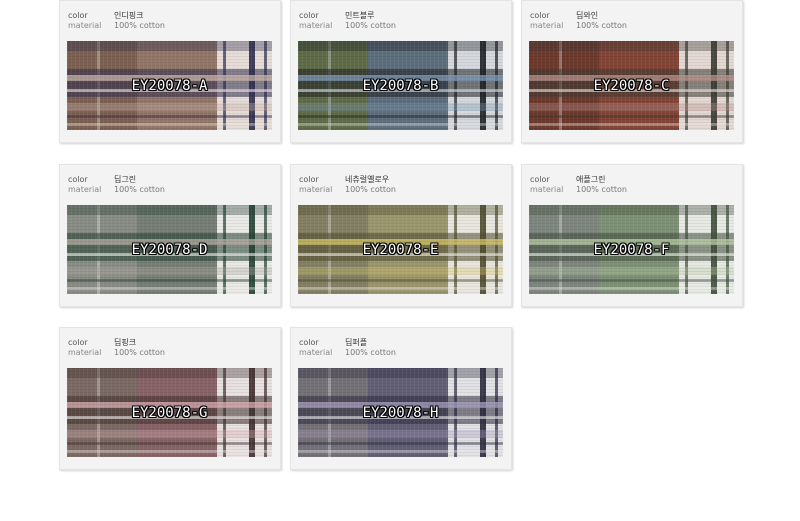 The height and width of the screenshot is (521, 800). I want to click on fabric-swatch: EY20078-D, so click(169, 249).